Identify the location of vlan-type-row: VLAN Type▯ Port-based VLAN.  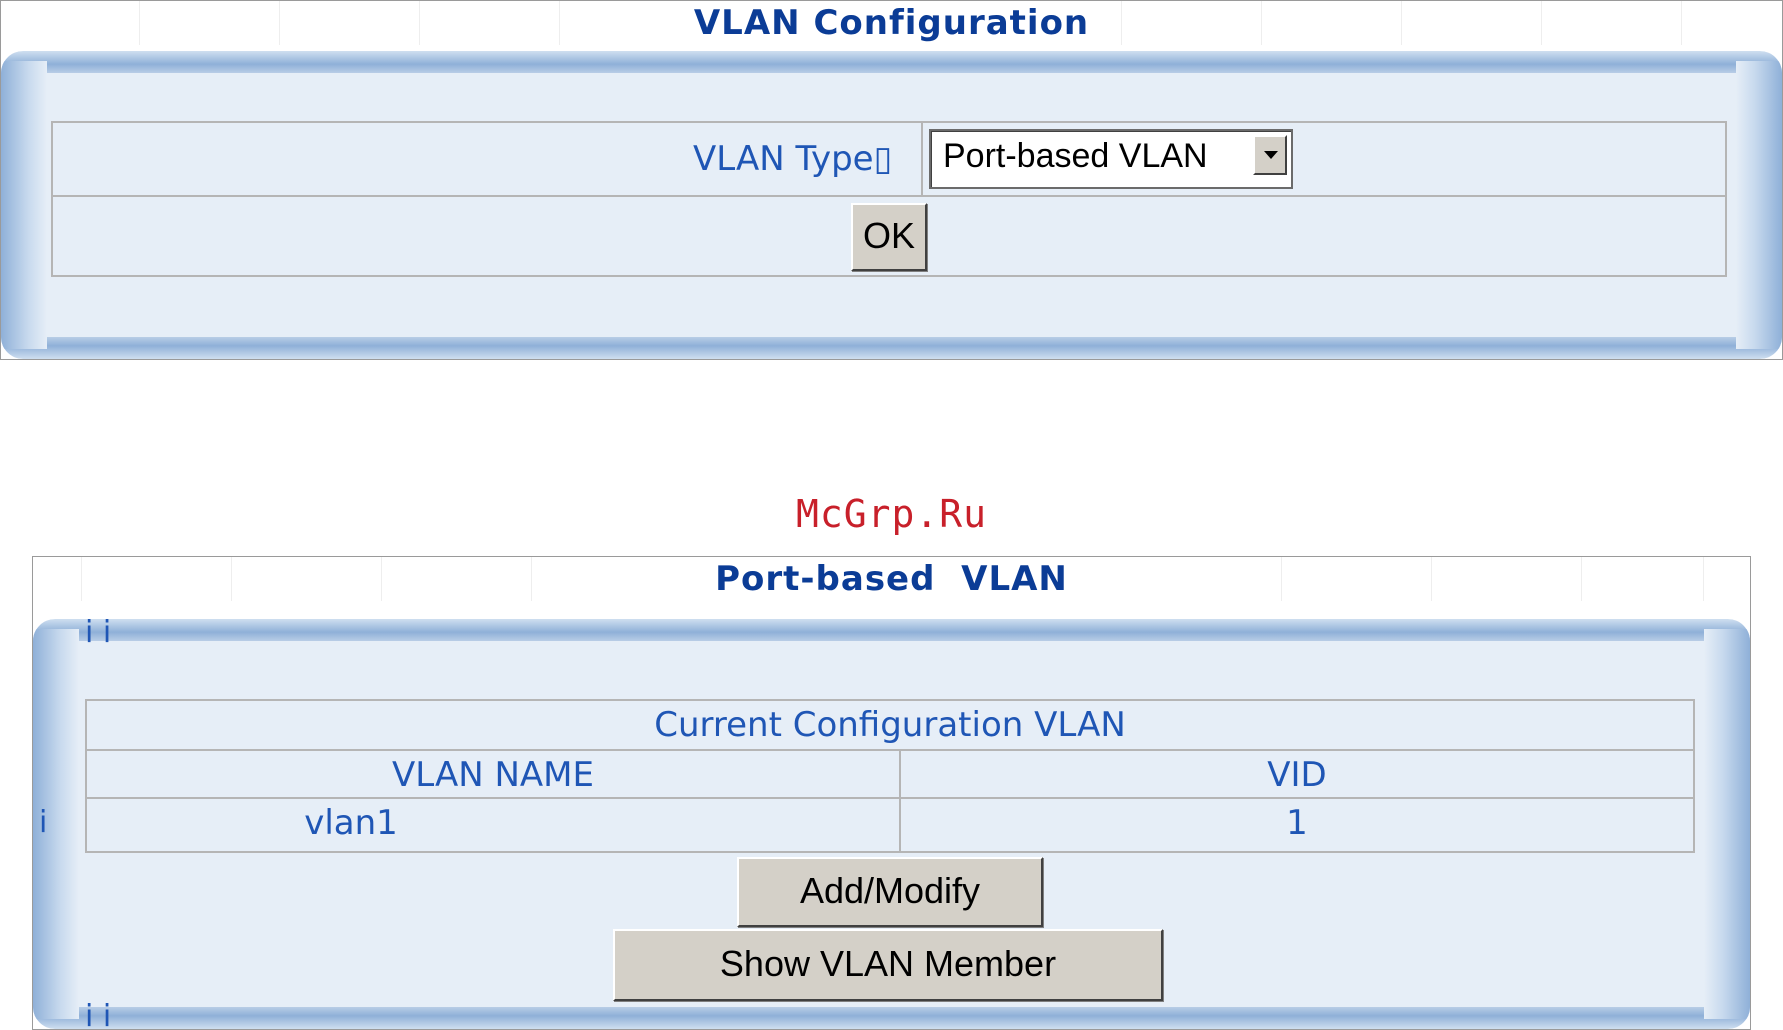
(889, 160).